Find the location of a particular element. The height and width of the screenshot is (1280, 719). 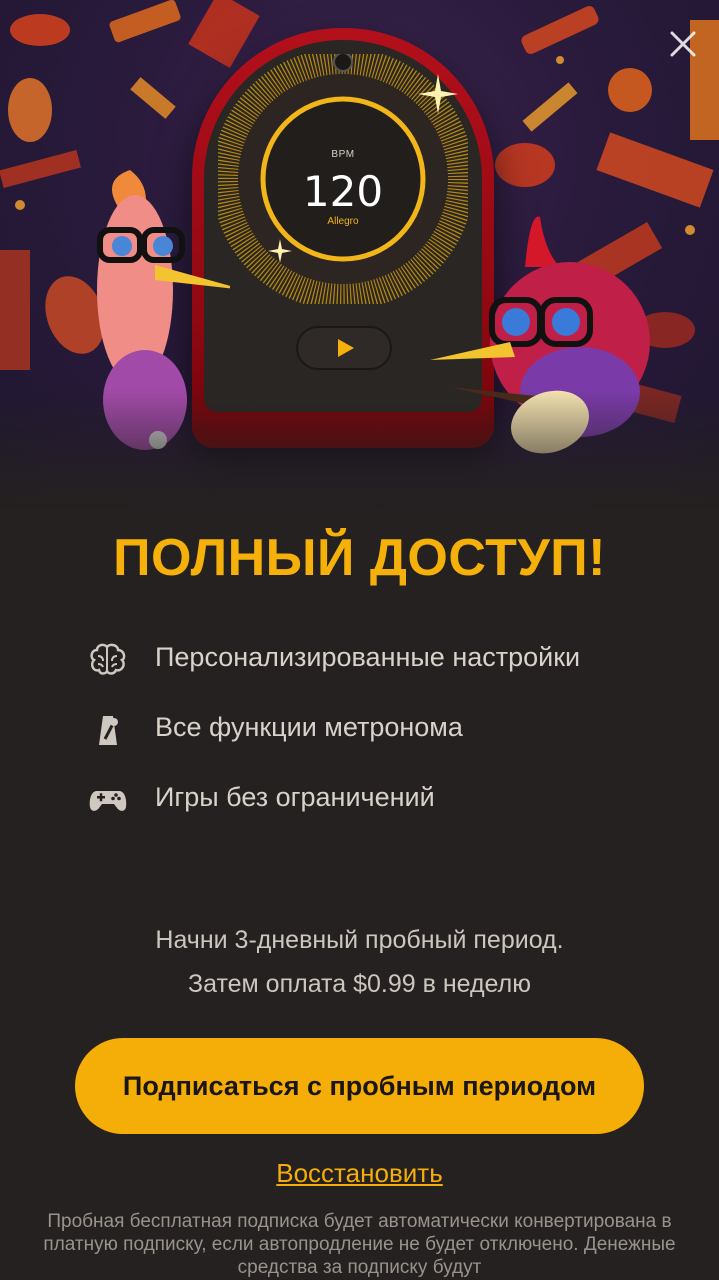

feature-item-games: Игры без ограничений is located at coordinates (388, 798).